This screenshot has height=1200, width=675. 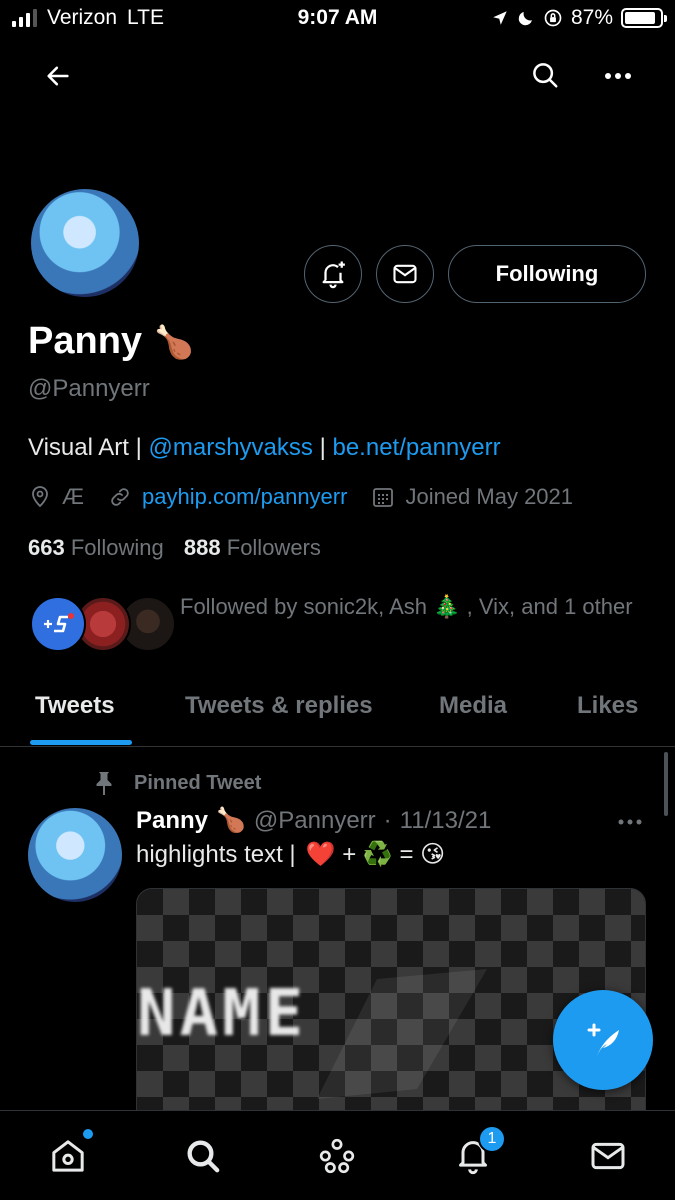 I want to click on nav-notifications: 1, so click(x=478, y=1152).